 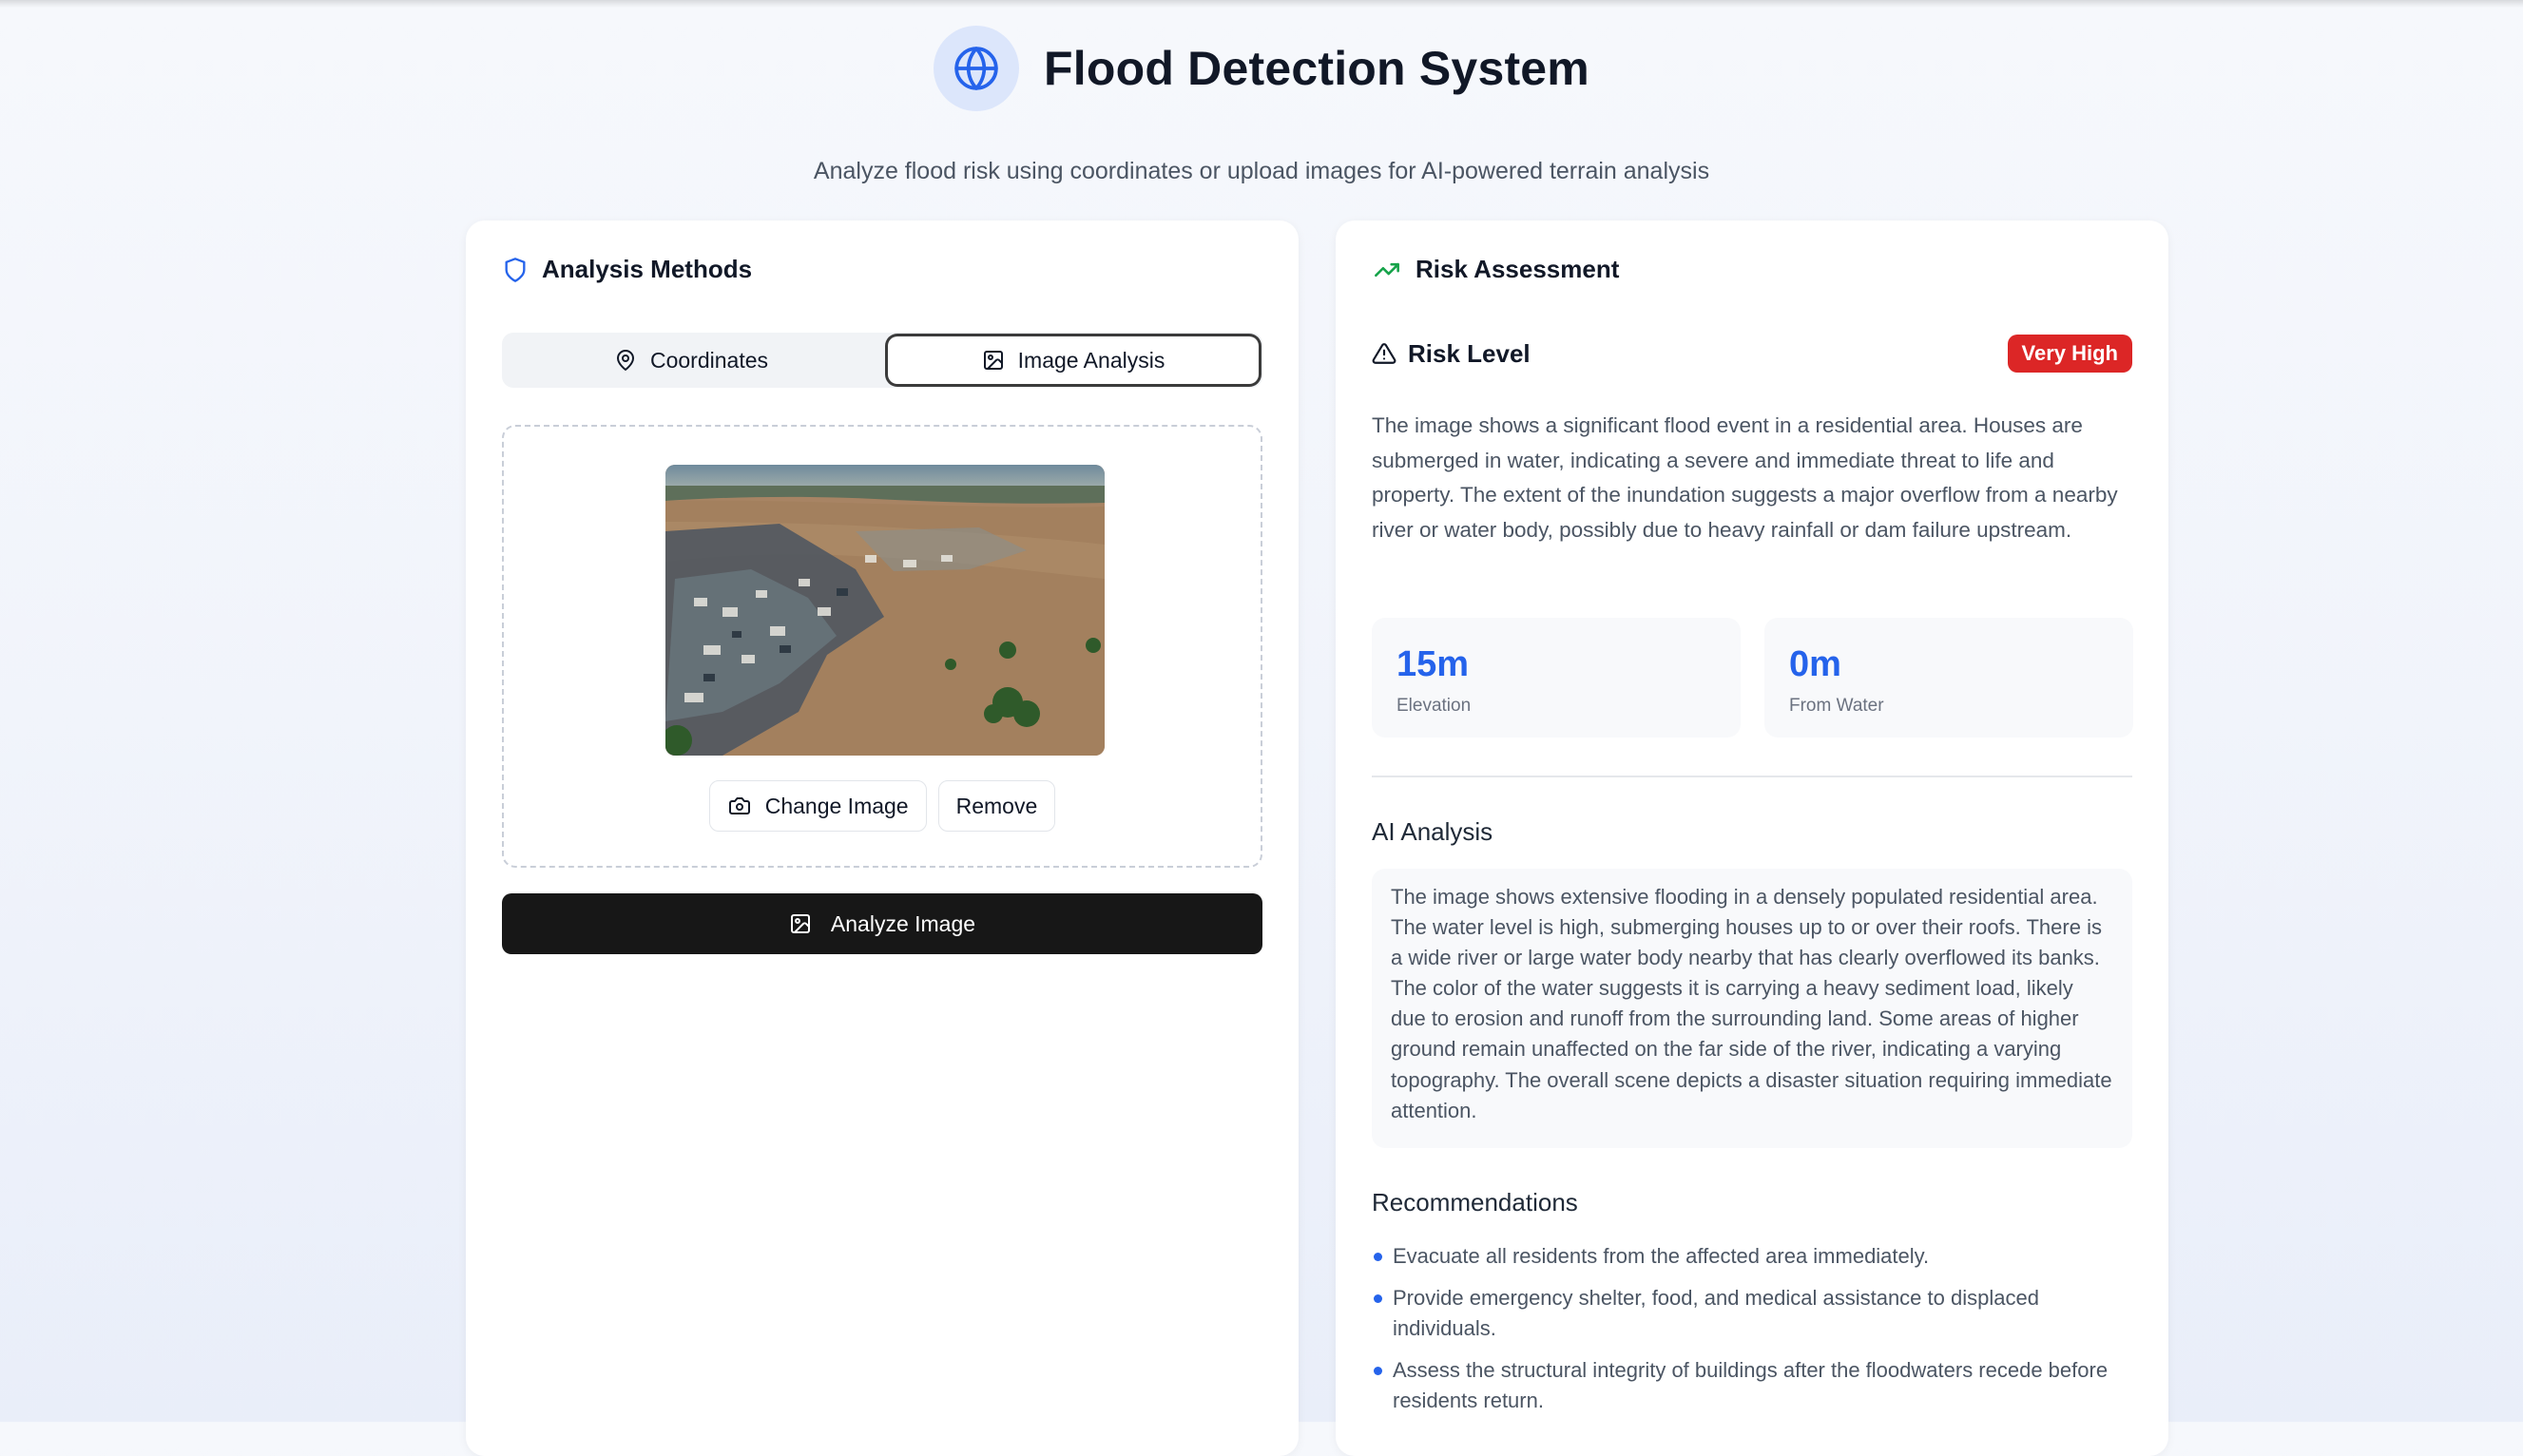 I want to click on risk-level-row: Risk Level Very High, so click(x=1752, y=353).